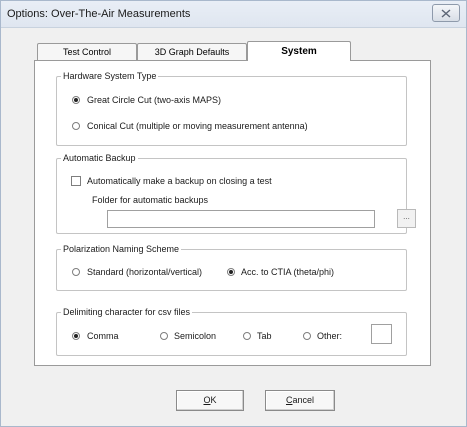 The height and width of the screenshot is (427, 467). I want to click on great-circle-cut-radio, so click(76, 100).